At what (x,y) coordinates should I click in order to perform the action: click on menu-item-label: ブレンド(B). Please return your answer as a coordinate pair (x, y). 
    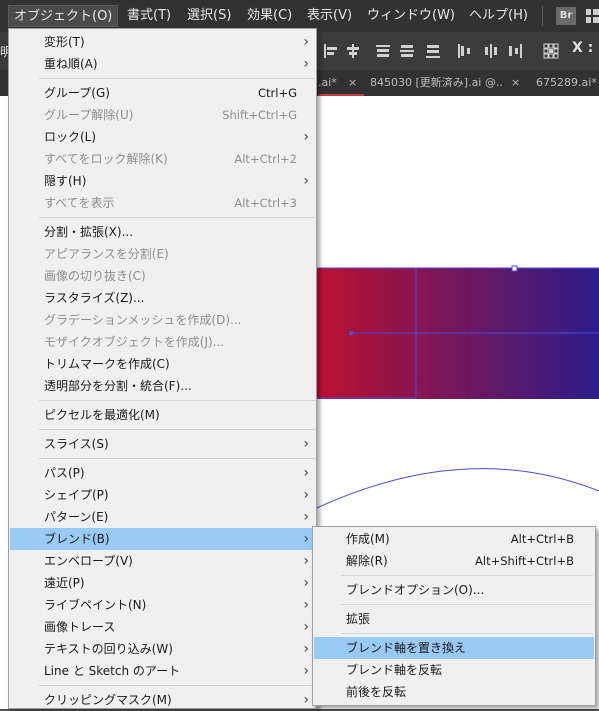
    Looking at the image, I should click on (77, 539).